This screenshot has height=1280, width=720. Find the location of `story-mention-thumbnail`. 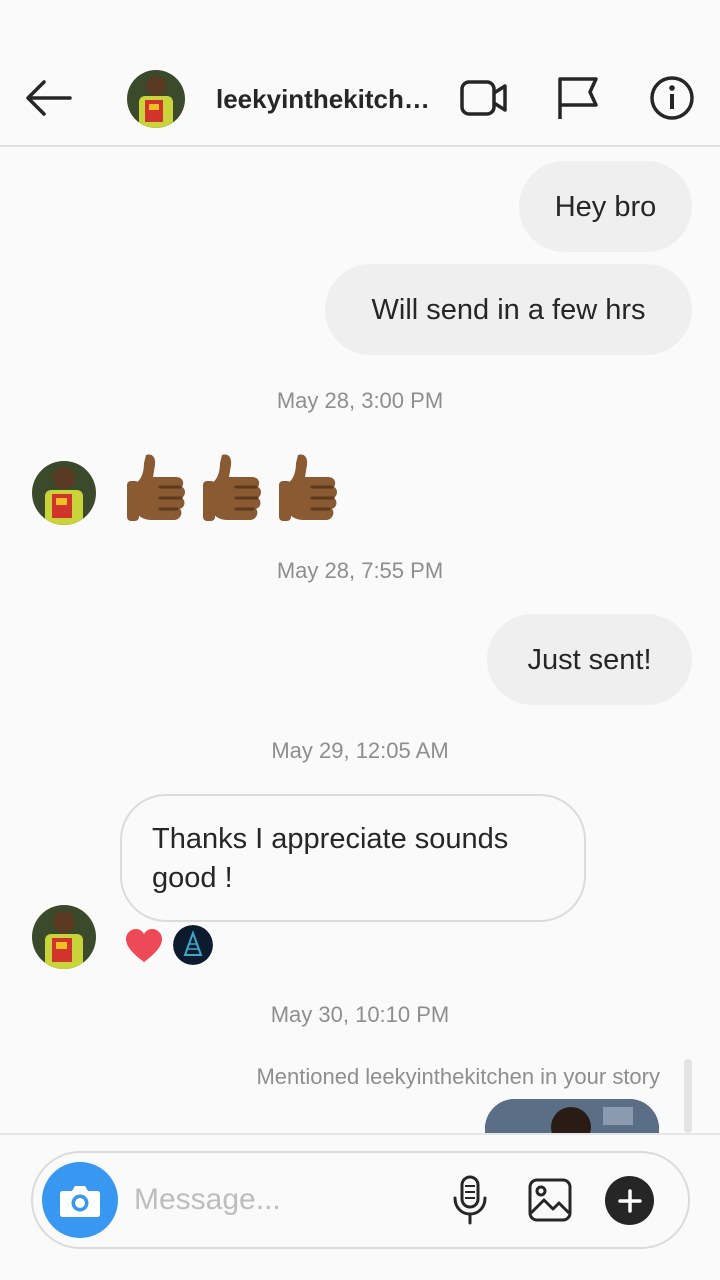

story-mention-thumbnail is located at coordinates (572, 1116).